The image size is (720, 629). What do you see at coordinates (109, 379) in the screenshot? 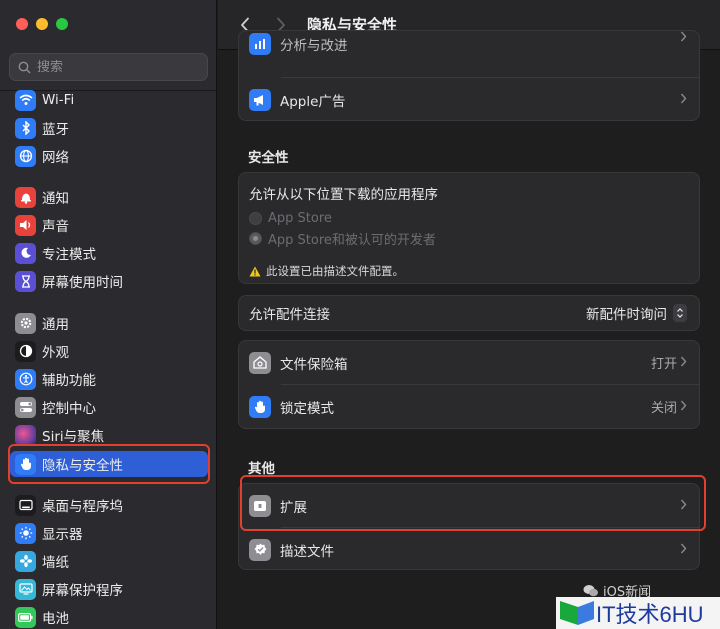
I see `sidebar-item-accessibility: 辅助功能` at bounding box center [109, 379].